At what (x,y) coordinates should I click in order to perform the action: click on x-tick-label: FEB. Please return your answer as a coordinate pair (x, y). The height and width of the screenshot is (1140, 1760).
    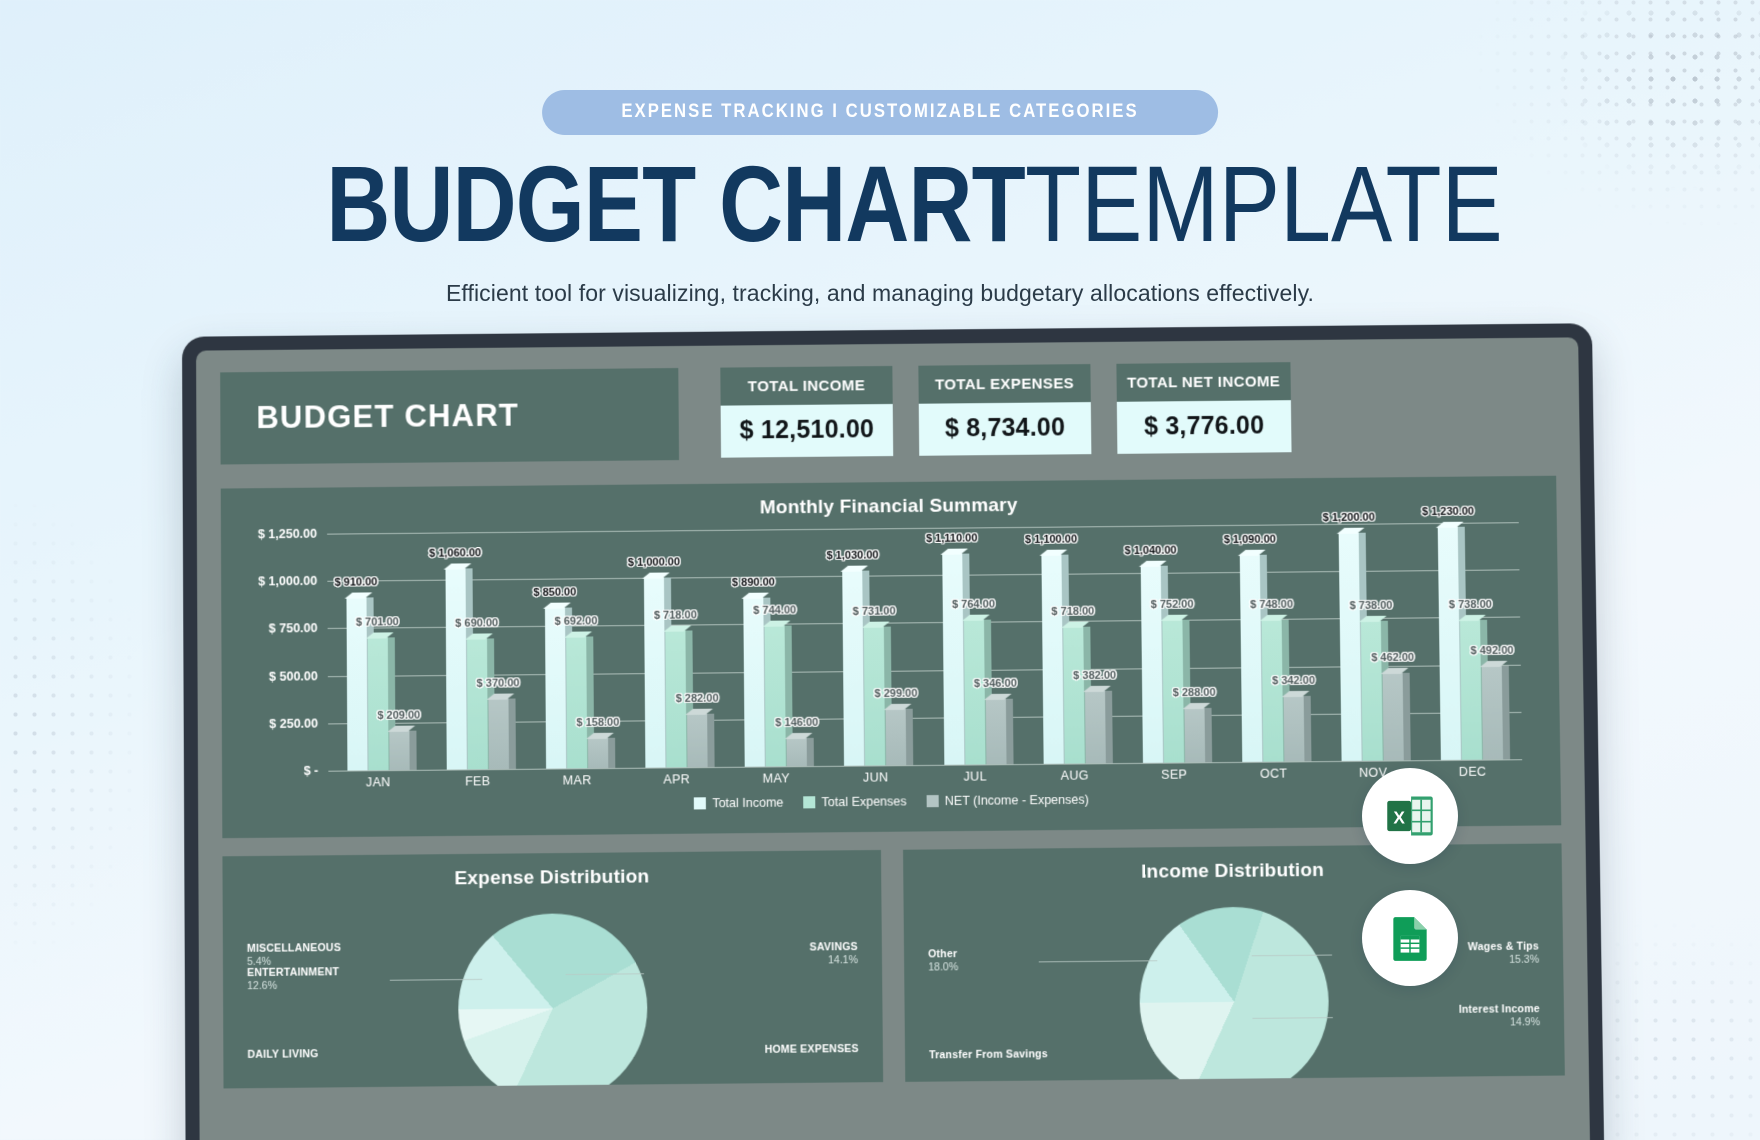
    Looking at the image, I should click on (477, 781).